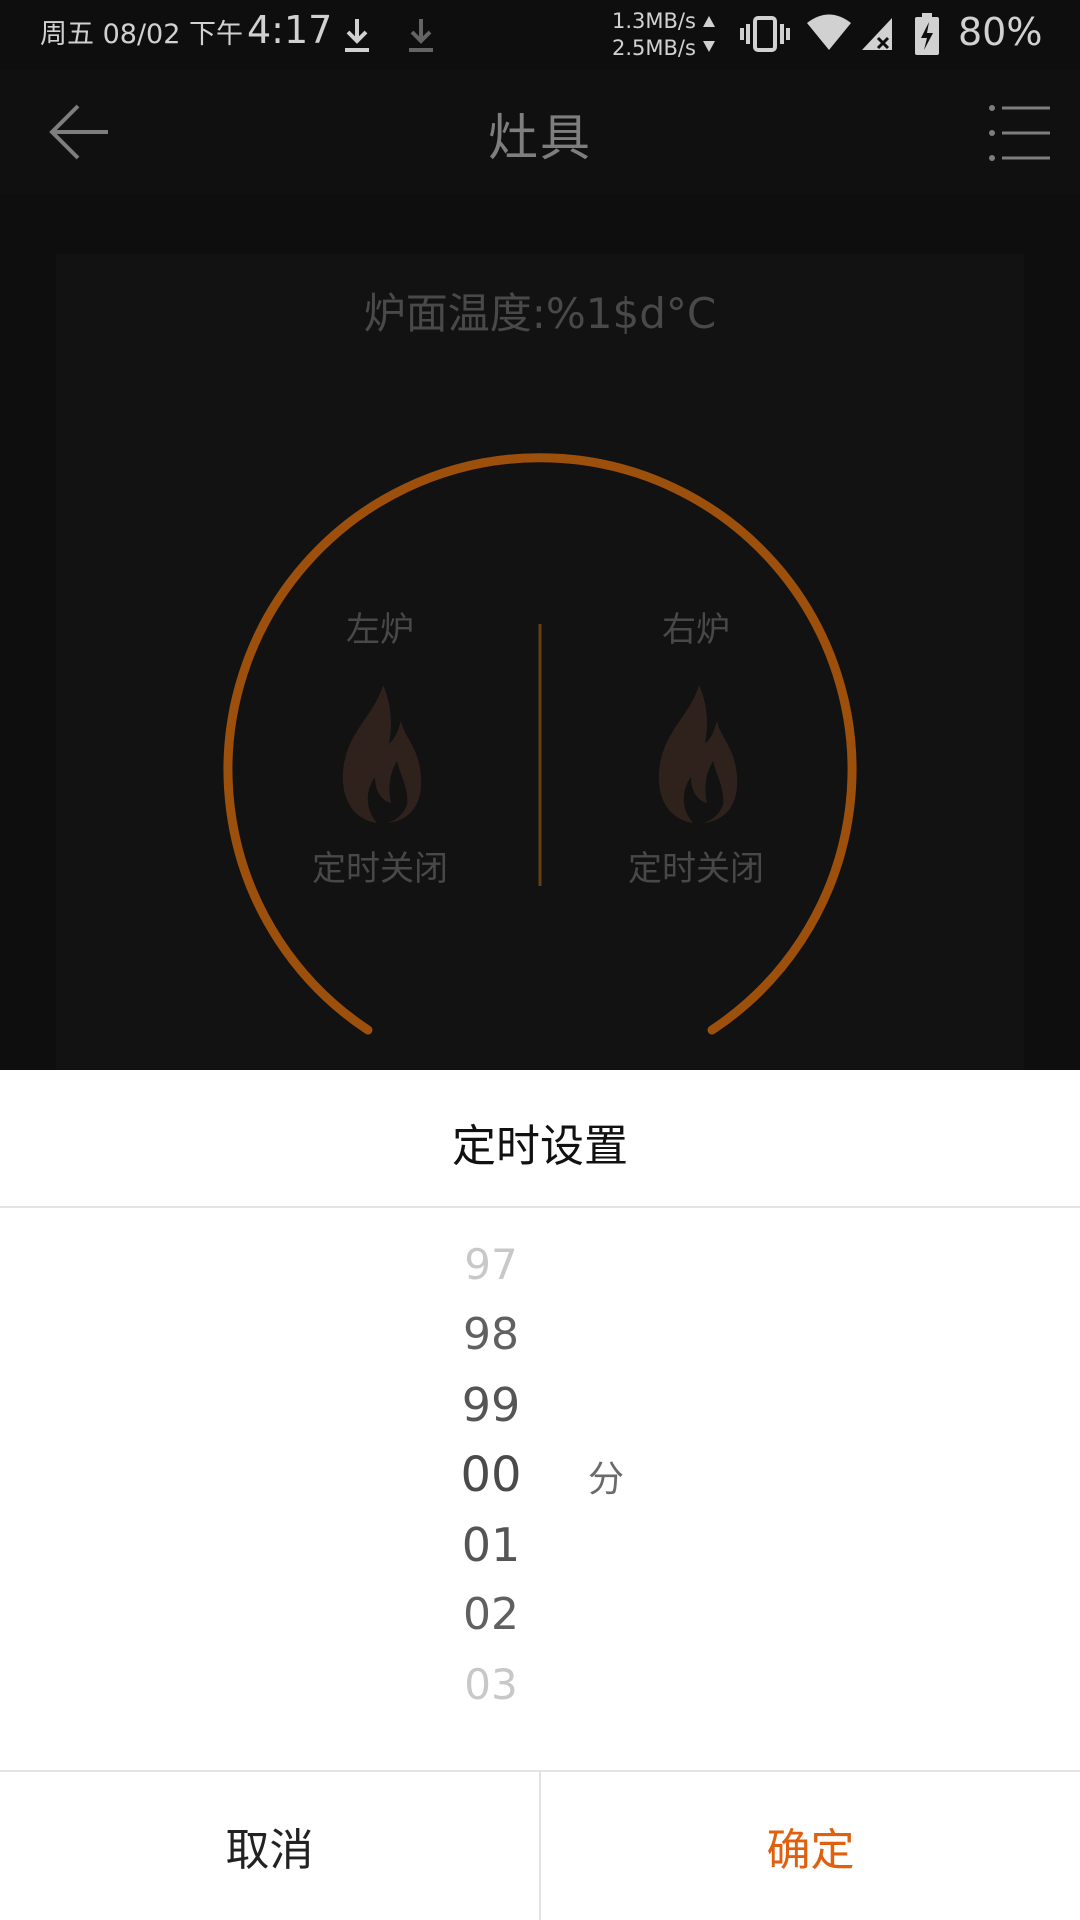 The image size is (1080, 1920). What do you see at coordinates (491, 1265) in the screenshot?
I see `picker-option: 97` at bounding box center [491, 1265].